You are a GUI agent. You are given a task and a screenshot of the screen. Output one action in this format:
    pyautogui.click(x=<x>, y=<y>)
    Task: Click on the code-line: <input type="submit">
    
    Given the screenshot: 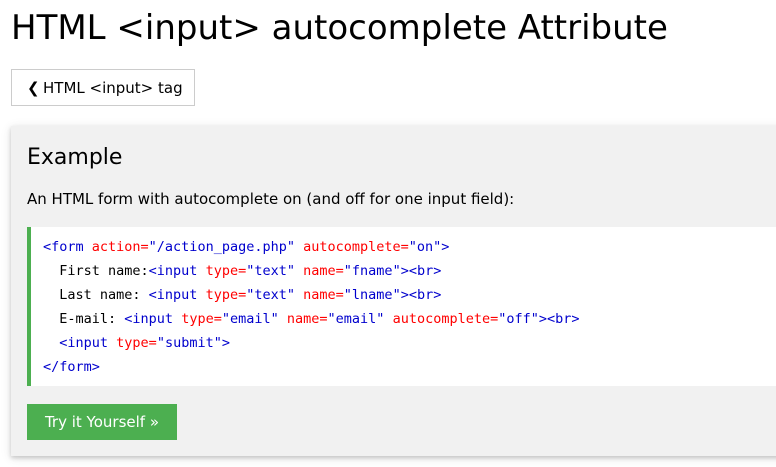 What is the action you would take?
    pyautogui.click(x=409, y=343)
    